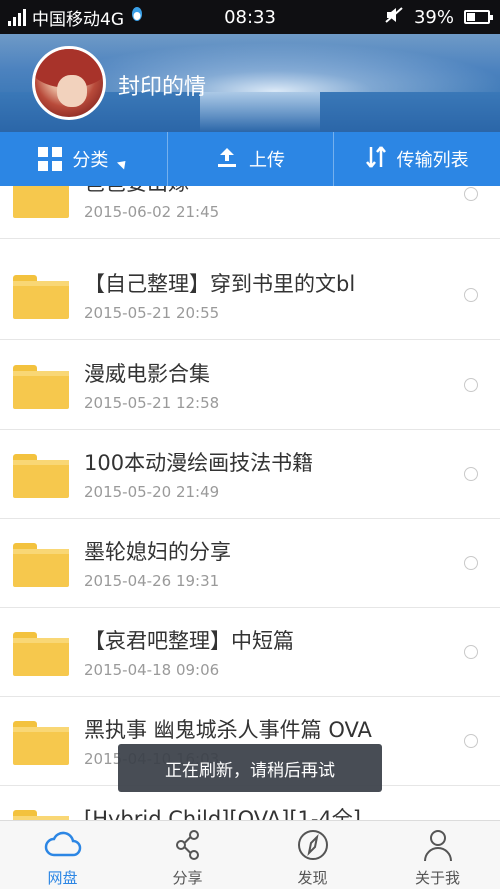  I want to click on file-date: 2015-04-18 09:06, so click(152, 670).